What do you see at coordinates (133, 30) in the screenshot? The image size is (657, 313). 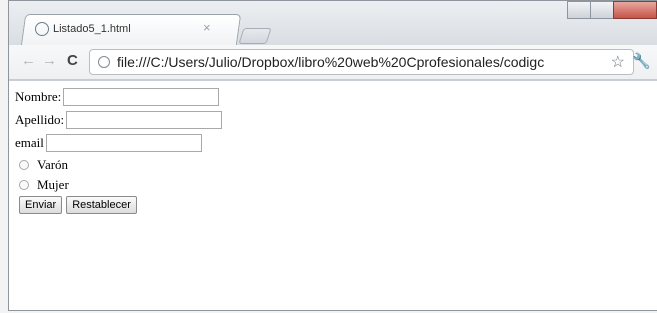 I see `tab-listado: Listado5_1.html ×` at bounding box center [133, 30].